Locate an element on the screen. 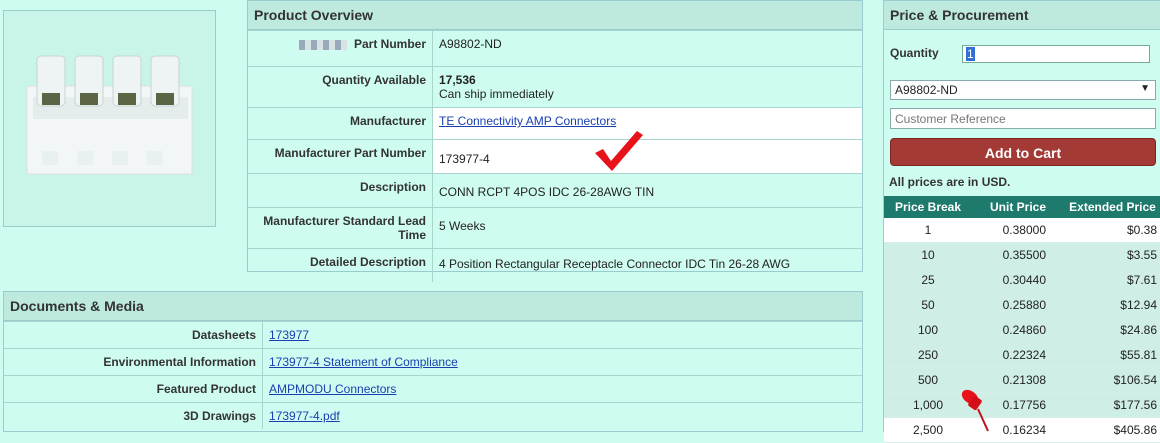 This screenshot has width=1160, height=443. 3d-drawing-link: 173977-4.pdf is located at coordinates (304, 416).